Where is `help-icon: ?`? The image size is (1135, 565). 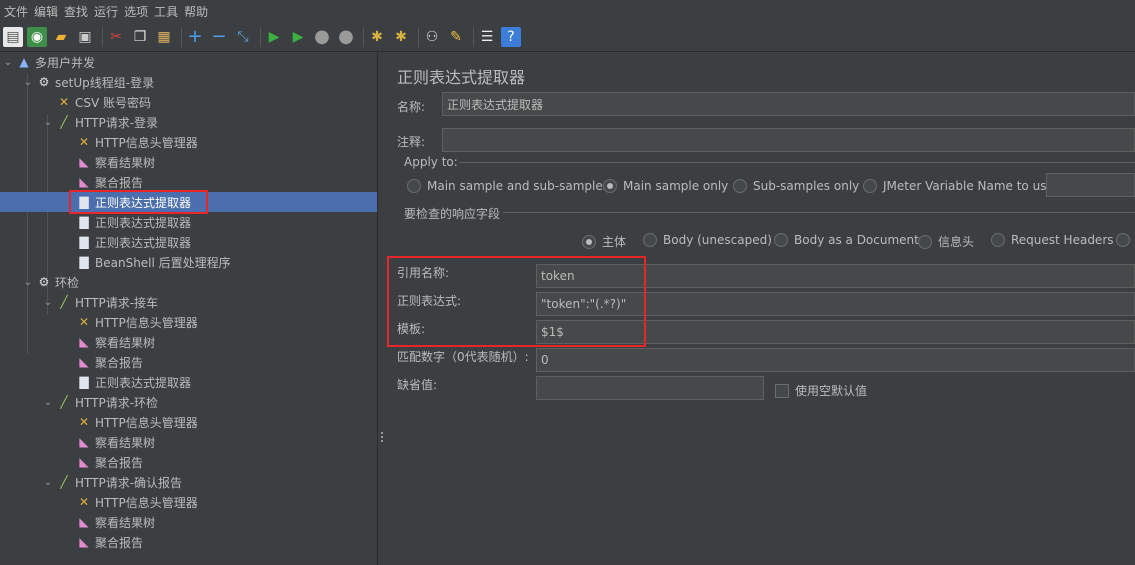 help-icon: ? is located at coordinates (511, 36).